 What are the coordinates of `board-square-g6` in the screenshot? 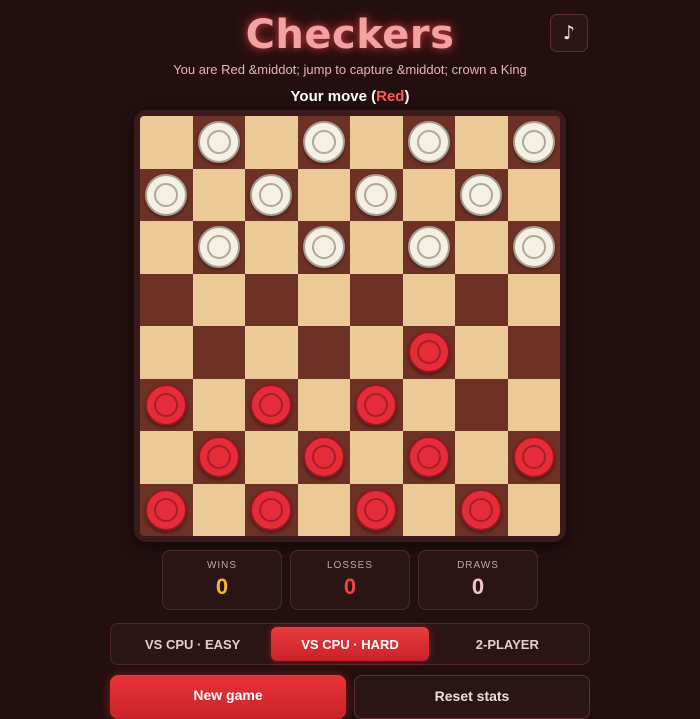 It's located at (481, 247).